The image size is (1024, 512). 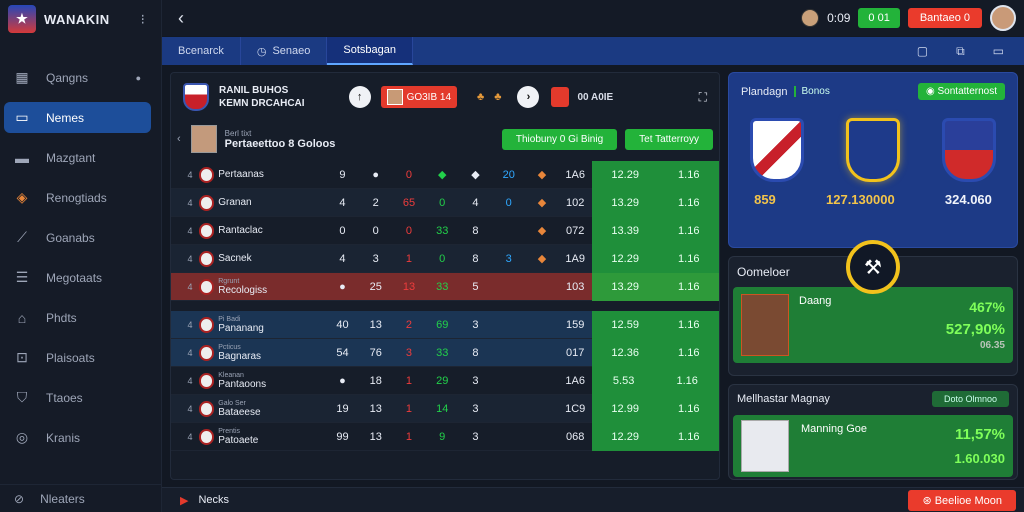 I want to click on row-cell-c3: 1, so click(x=409, y=408).